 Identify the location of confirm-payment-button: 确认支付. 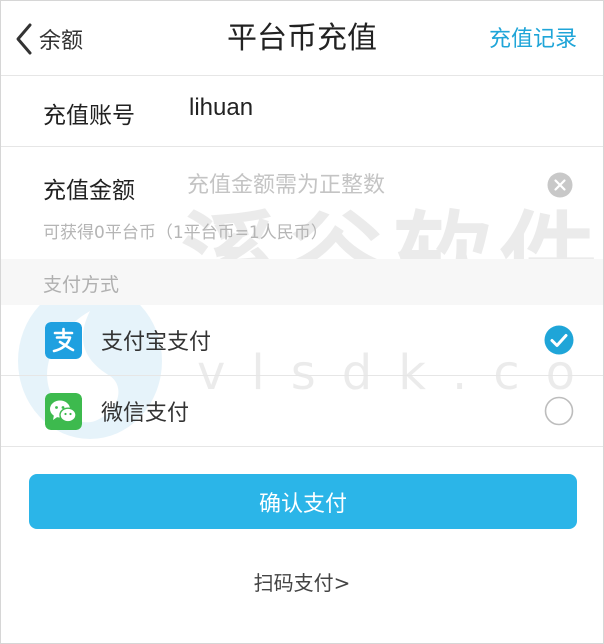
(303, 501).